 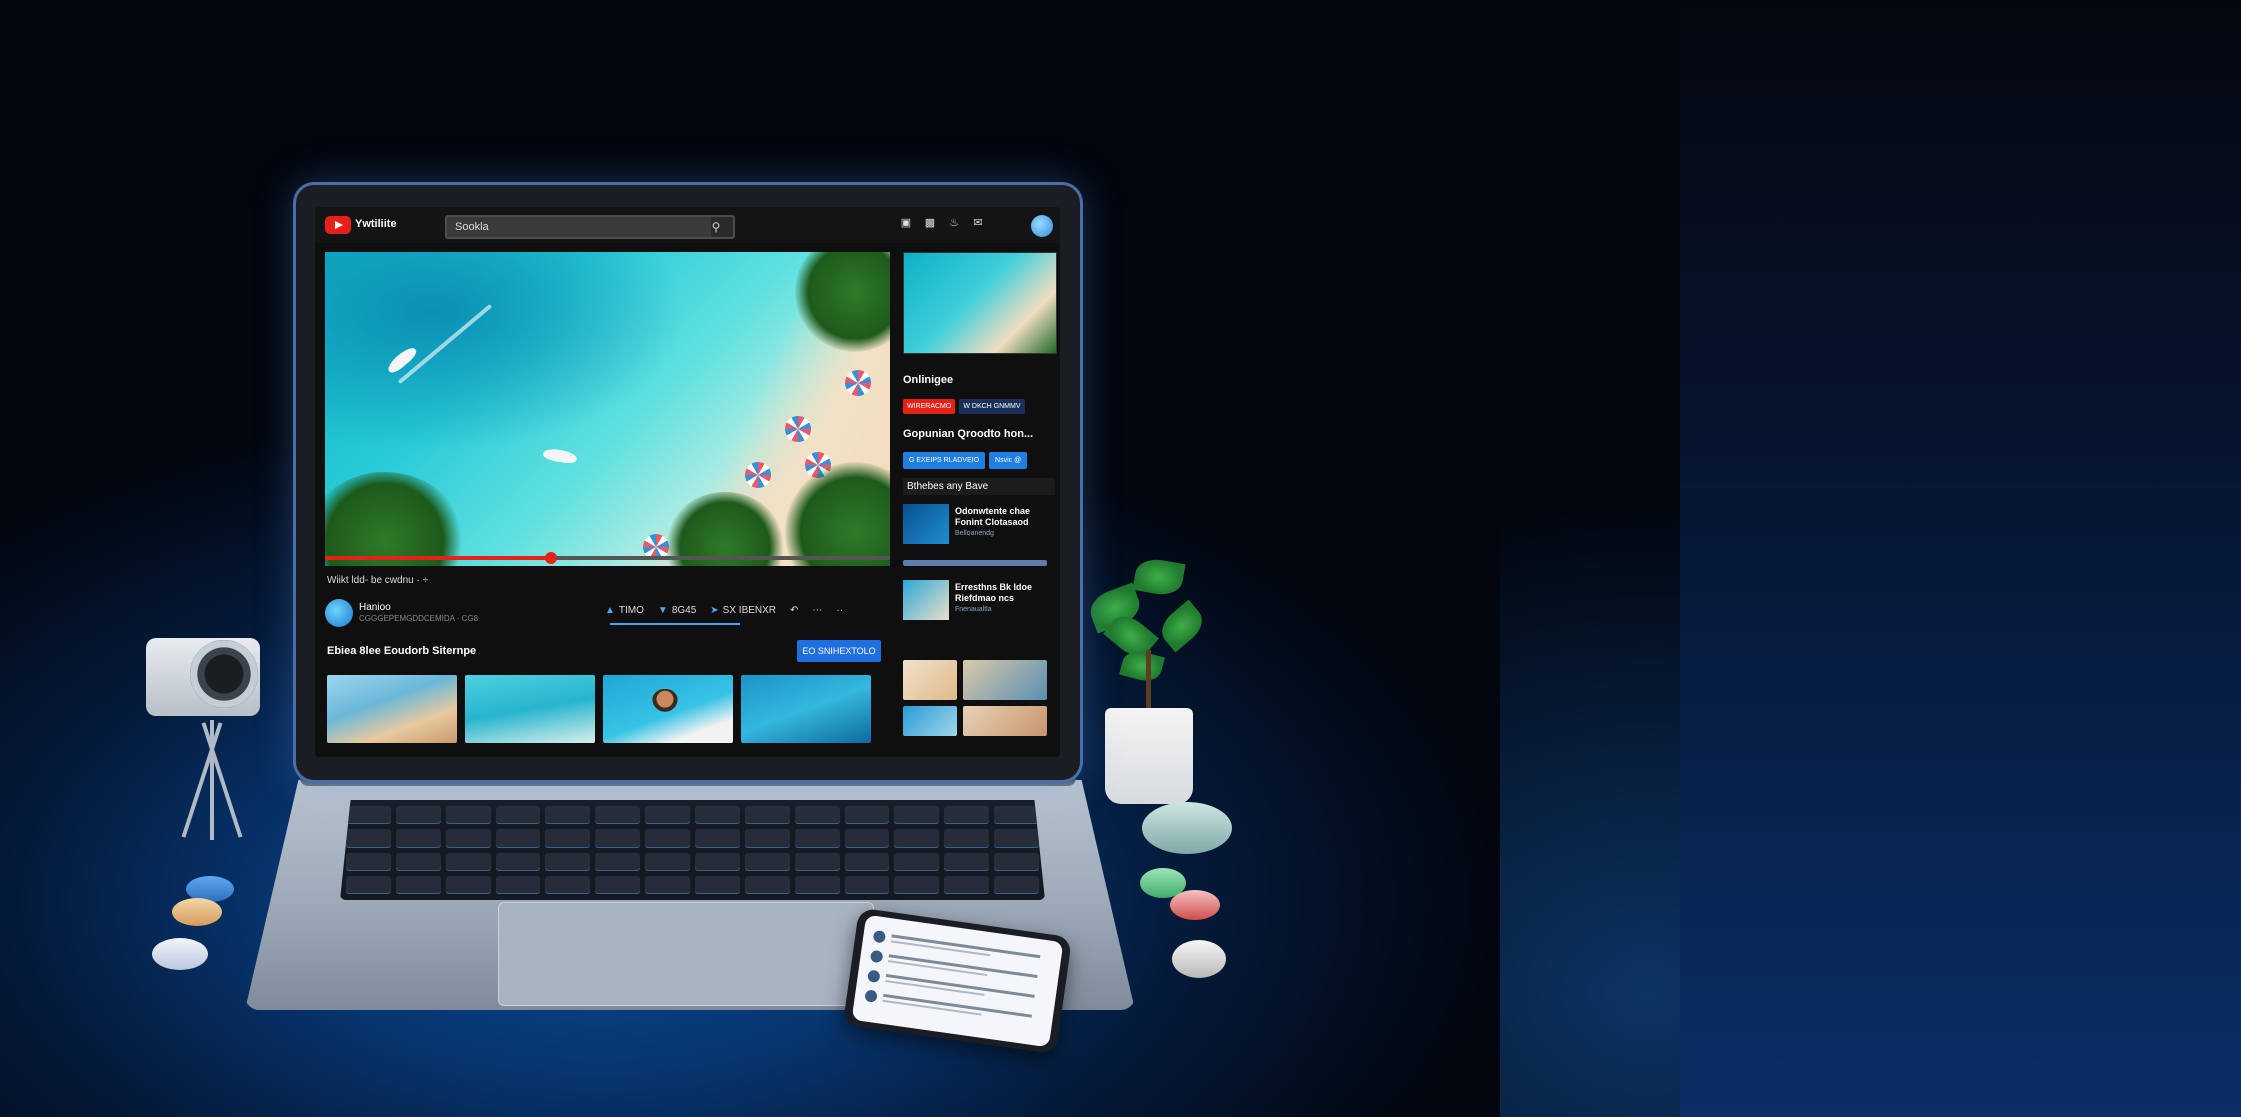 What do you see at coordinates (979, 486) in the screenshot?
I see `sidebar-section-heading: Bthebes any Bave` at bounding box center [979, 486].